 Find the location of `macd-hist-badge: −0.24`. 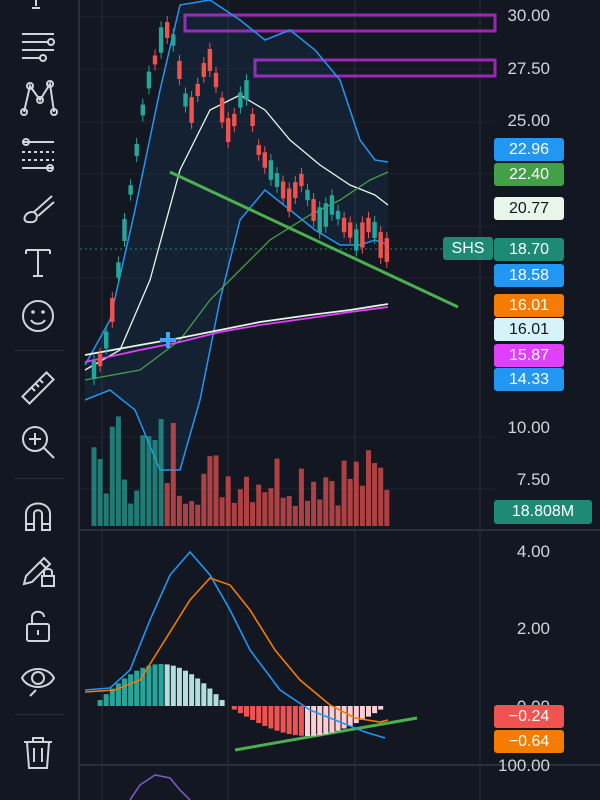

macd-hist-badge: −0.24 is located at coordinates (529, 716).